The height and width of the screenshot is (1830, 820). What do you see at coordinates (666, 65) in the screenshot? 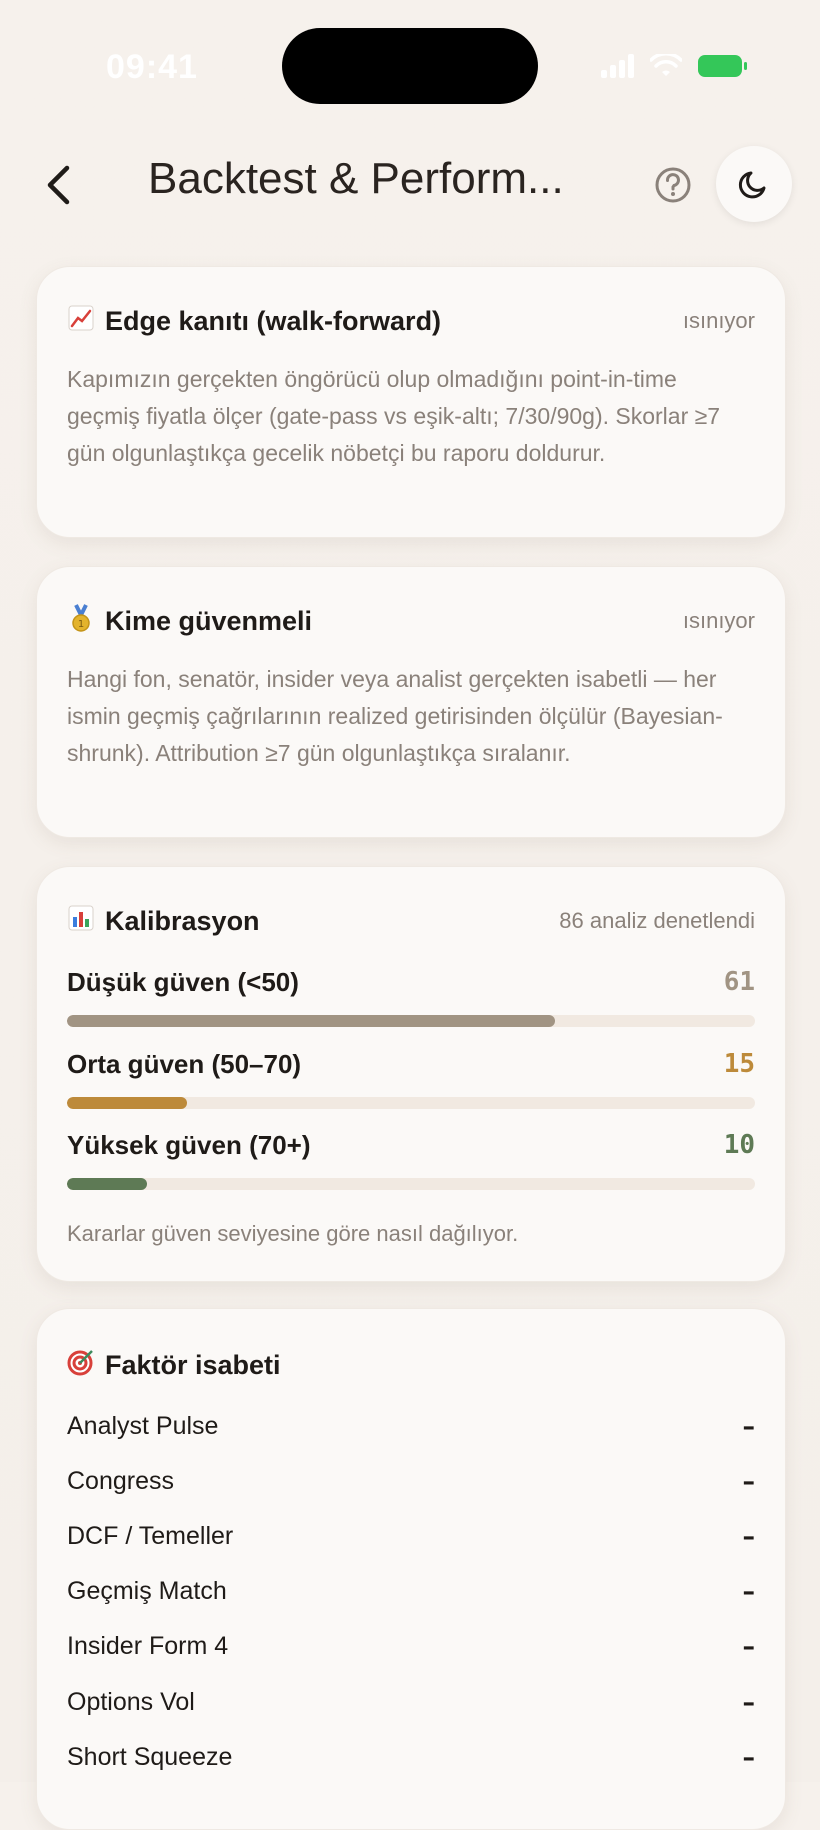
I see `wifi-icon` at bounding box center [666, 65].